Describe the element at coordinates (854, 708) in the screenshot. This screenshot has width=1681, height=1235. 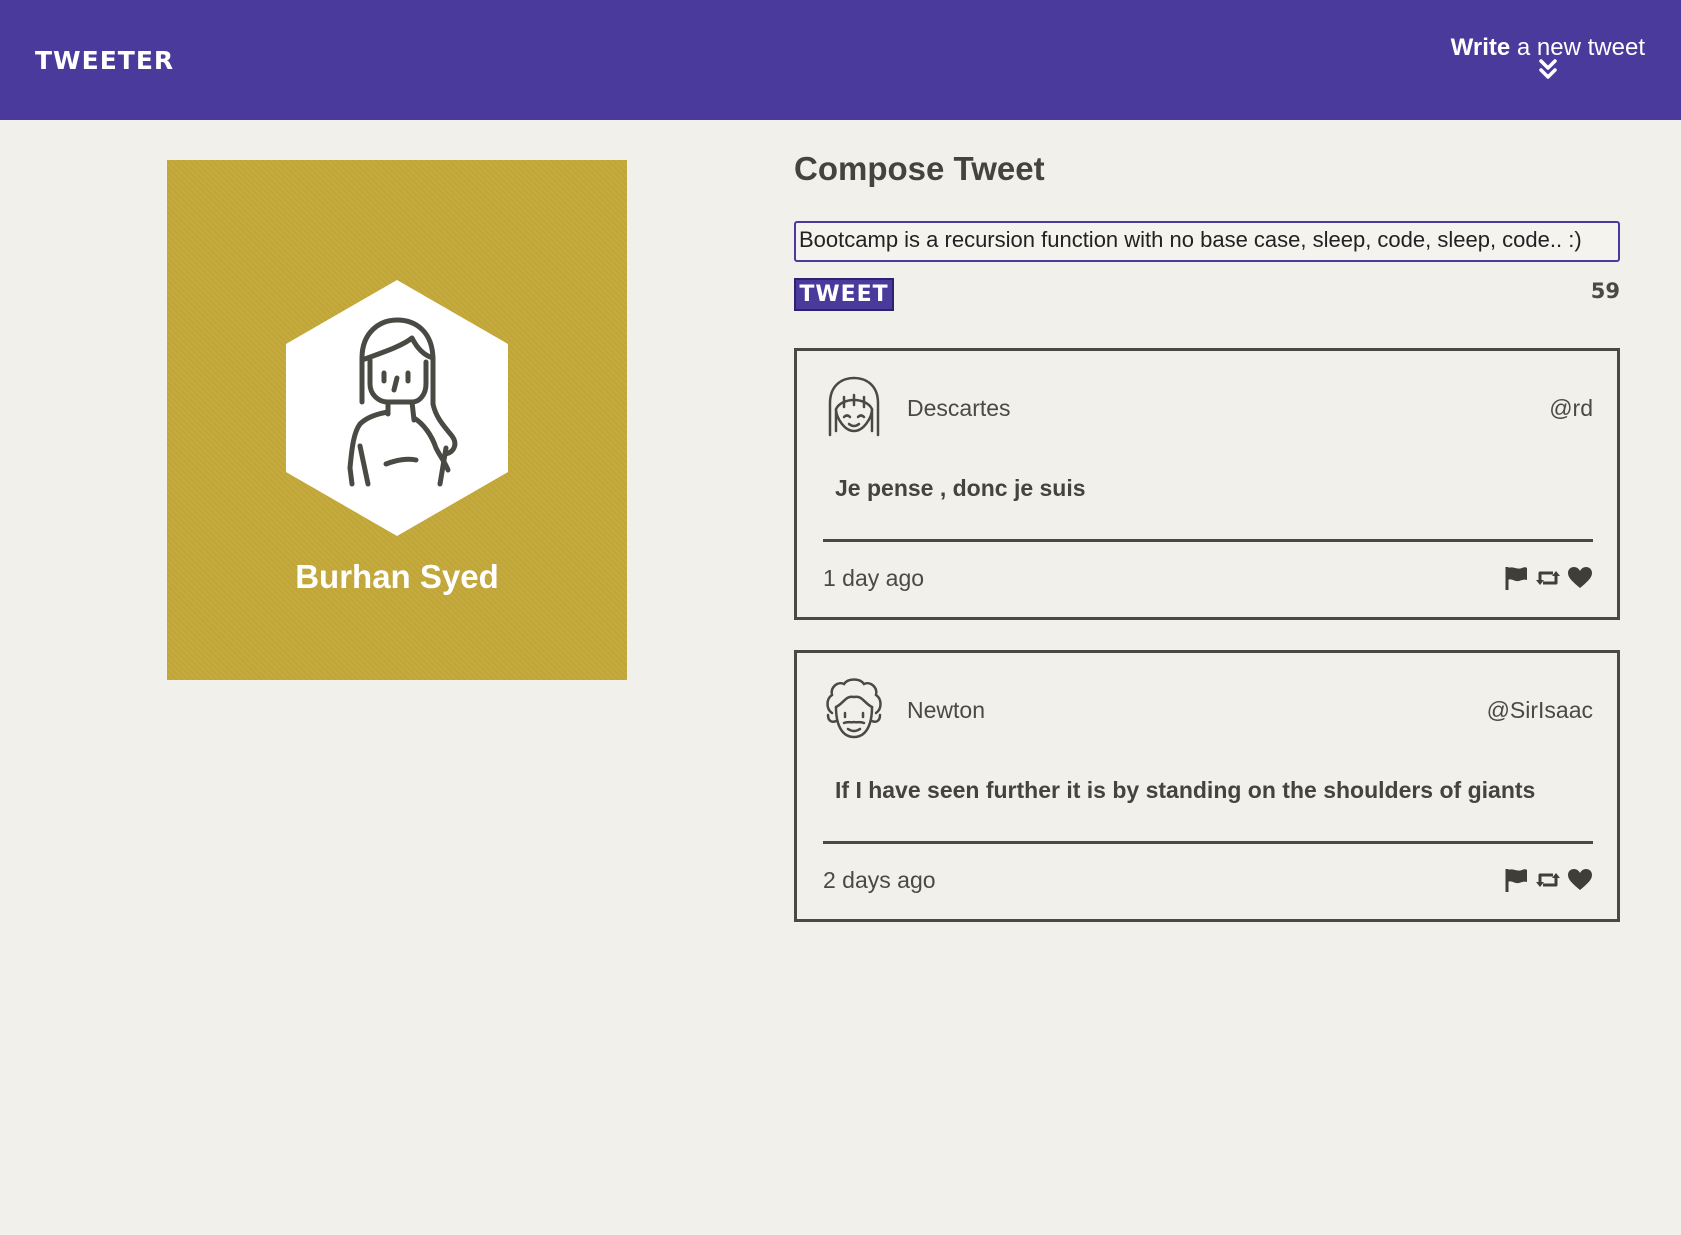
I see `curly-hair-man-avatar-icon` at that location.